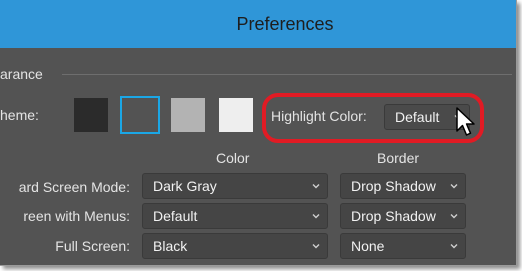  What do you see at coordinates (92, 246) in the screenshot?
I see `row-label-full-screen: Full Screen:` at bounding box center [92, 246].